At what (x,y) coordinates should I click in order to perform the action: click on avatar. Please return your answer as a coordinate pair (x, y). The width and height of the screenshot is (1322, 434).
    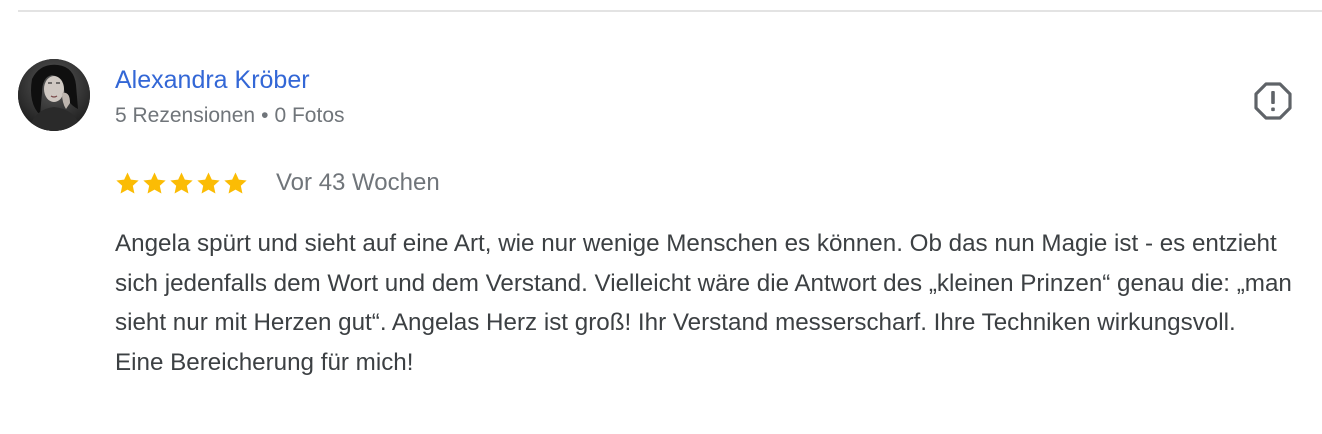
    Looking at the image, I should click on (54, 95).